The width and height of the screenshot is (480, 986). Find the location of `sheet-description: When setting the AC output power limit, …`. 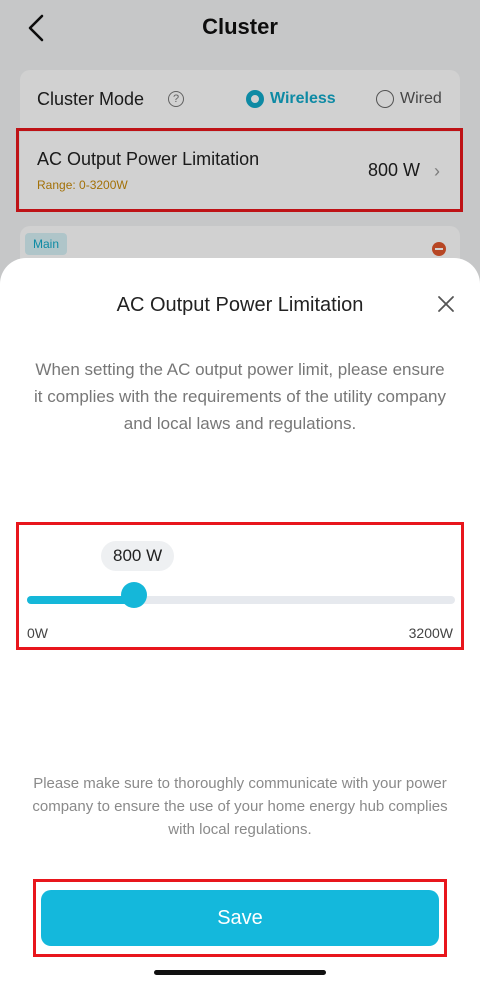

sheet-description: When setting the AC output power limit, … is located at coordinates (240, 396).